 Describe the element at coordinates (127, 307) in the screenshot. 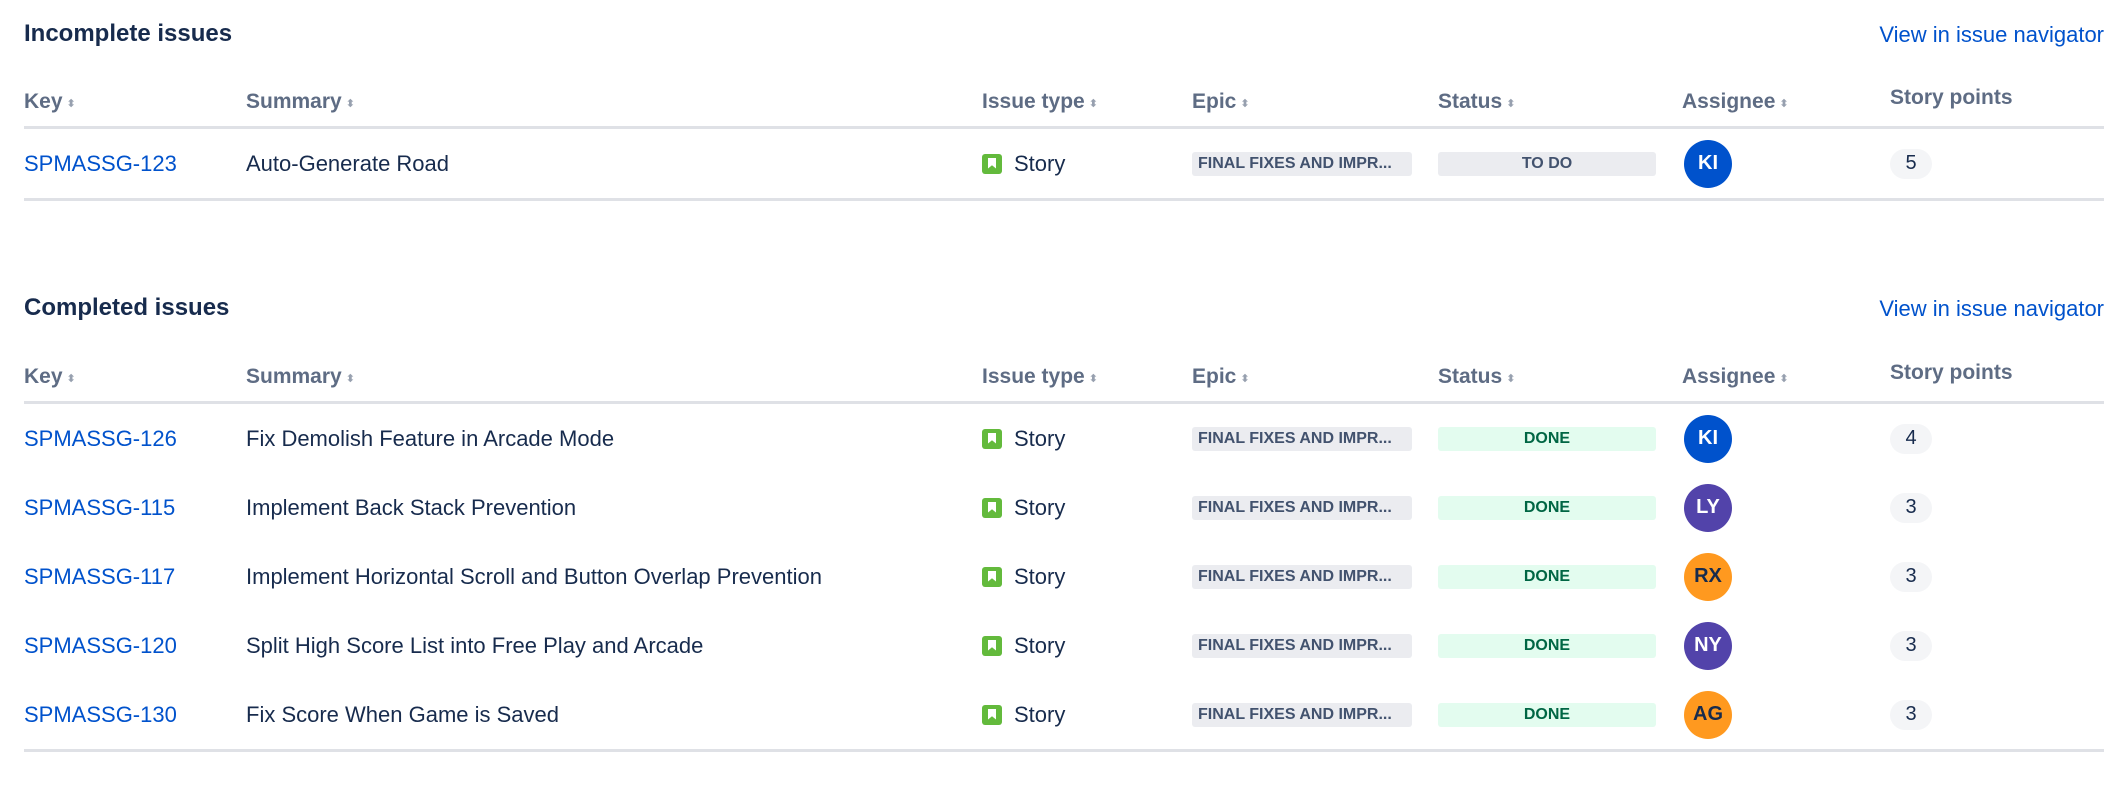

I see `section-title: Completed issues` at that location.